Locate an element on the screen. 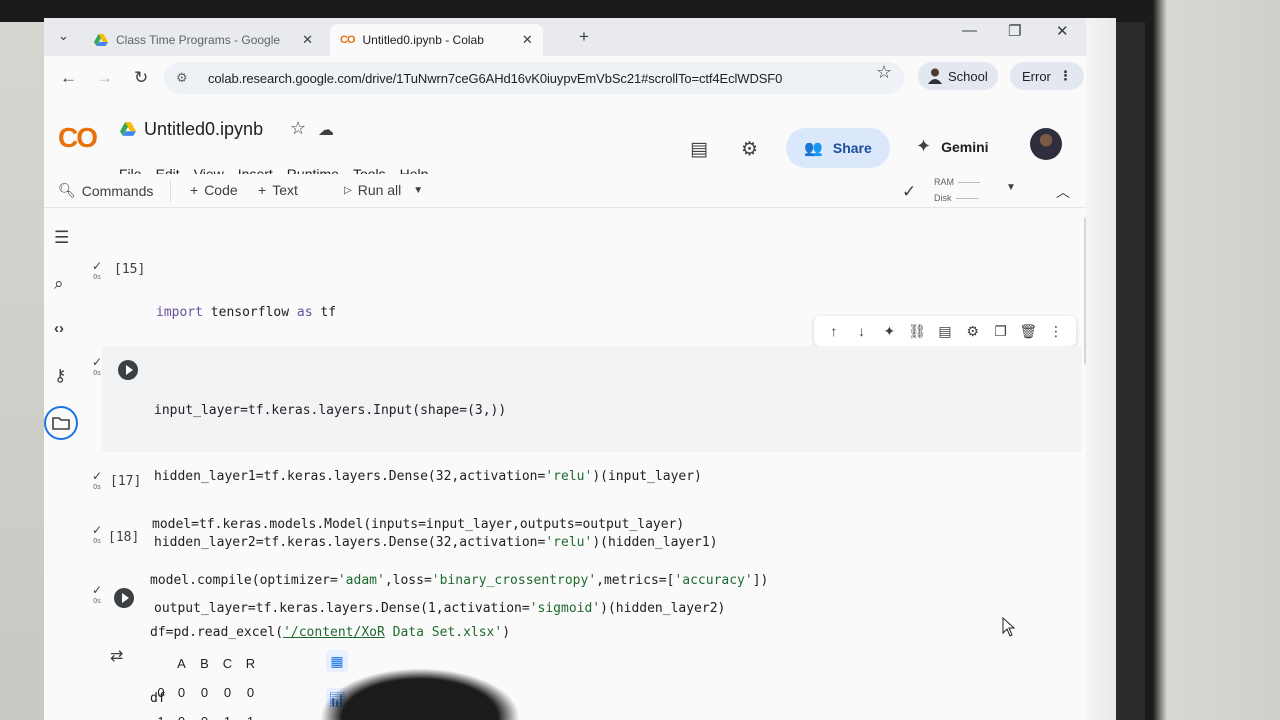  google-drive-icon is located at coordinates (101, 40).